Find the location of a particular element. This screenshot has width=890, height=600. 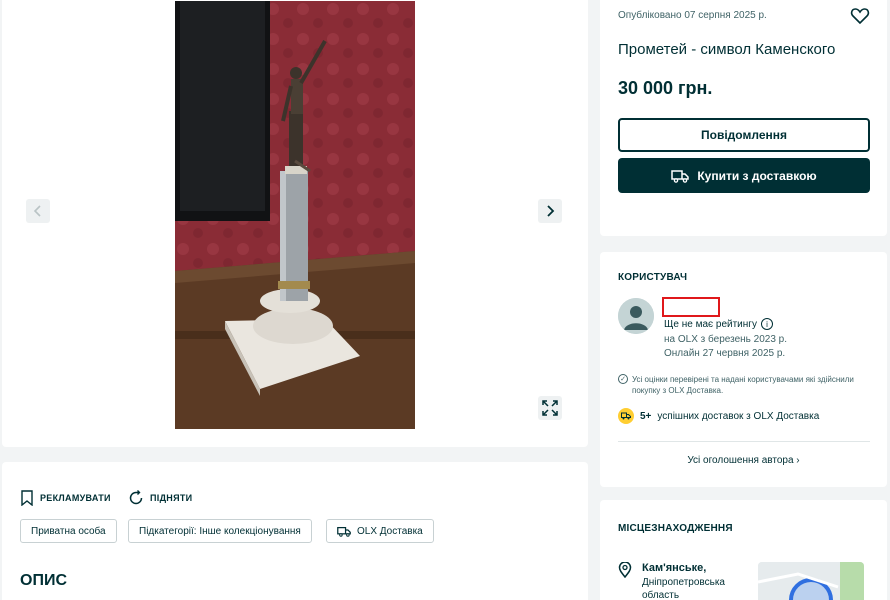

tag-label: Підкатегорії: Інше колекціонування is located at coordinates (220, 531).